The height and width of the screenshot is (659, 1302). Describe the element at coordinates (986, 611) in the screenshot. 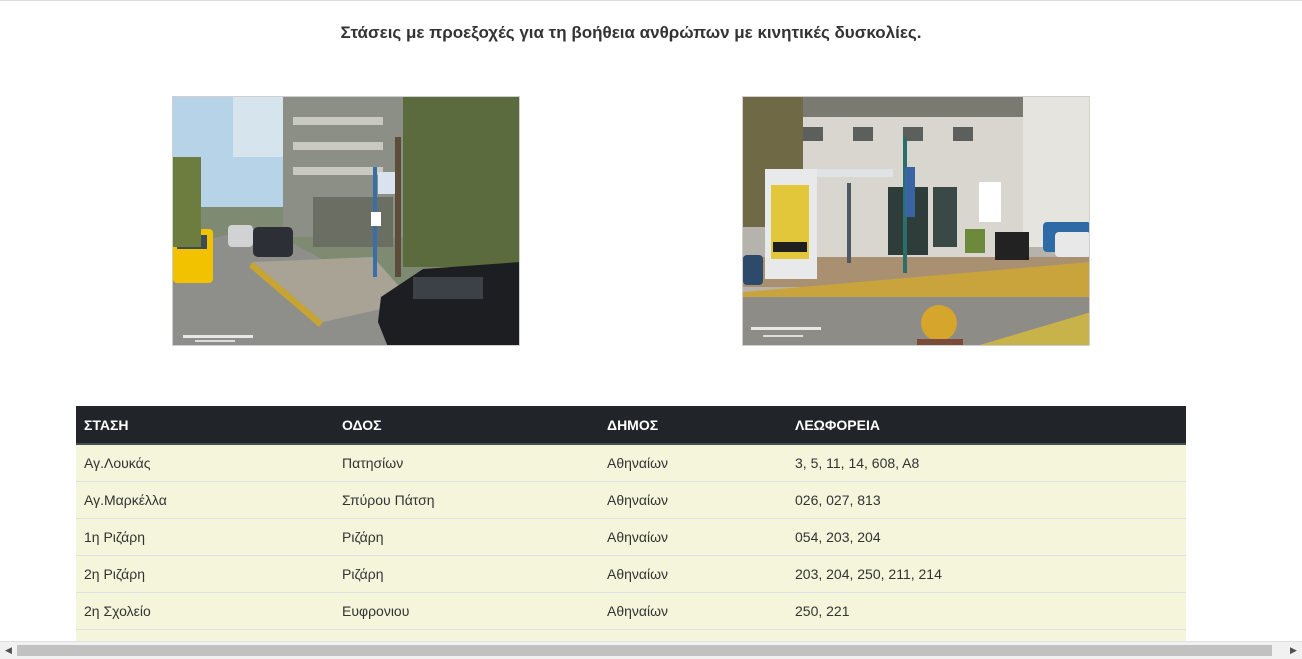

I see `cell-bus-lines: 250, 221` at that location.